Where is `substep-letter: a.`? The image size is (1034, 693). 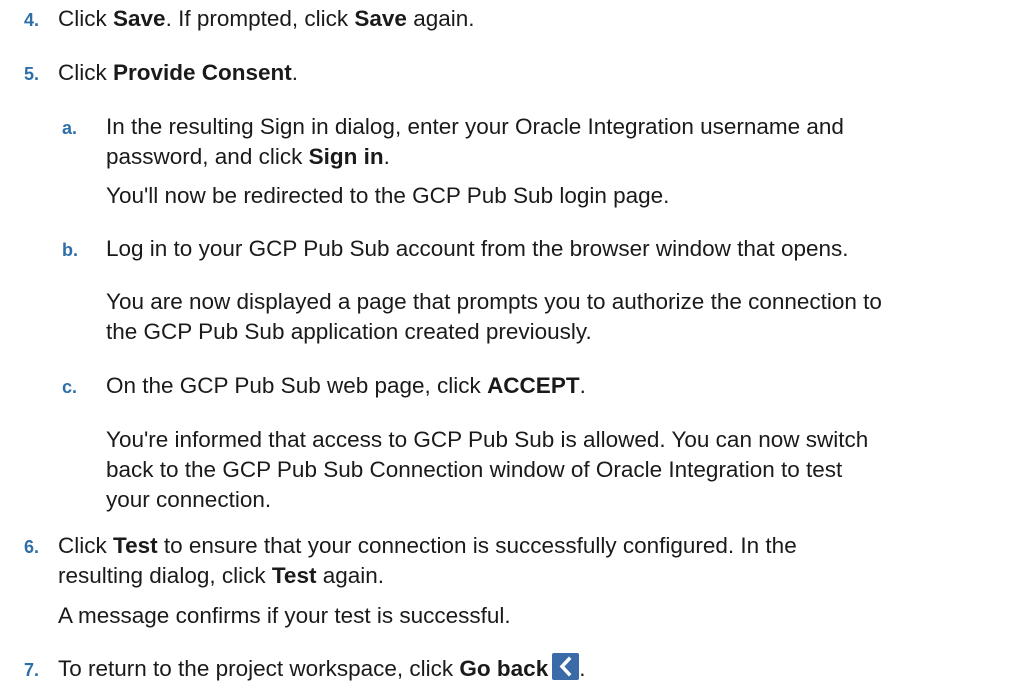 substep-letter: a. is located at coordinates (70, 128).